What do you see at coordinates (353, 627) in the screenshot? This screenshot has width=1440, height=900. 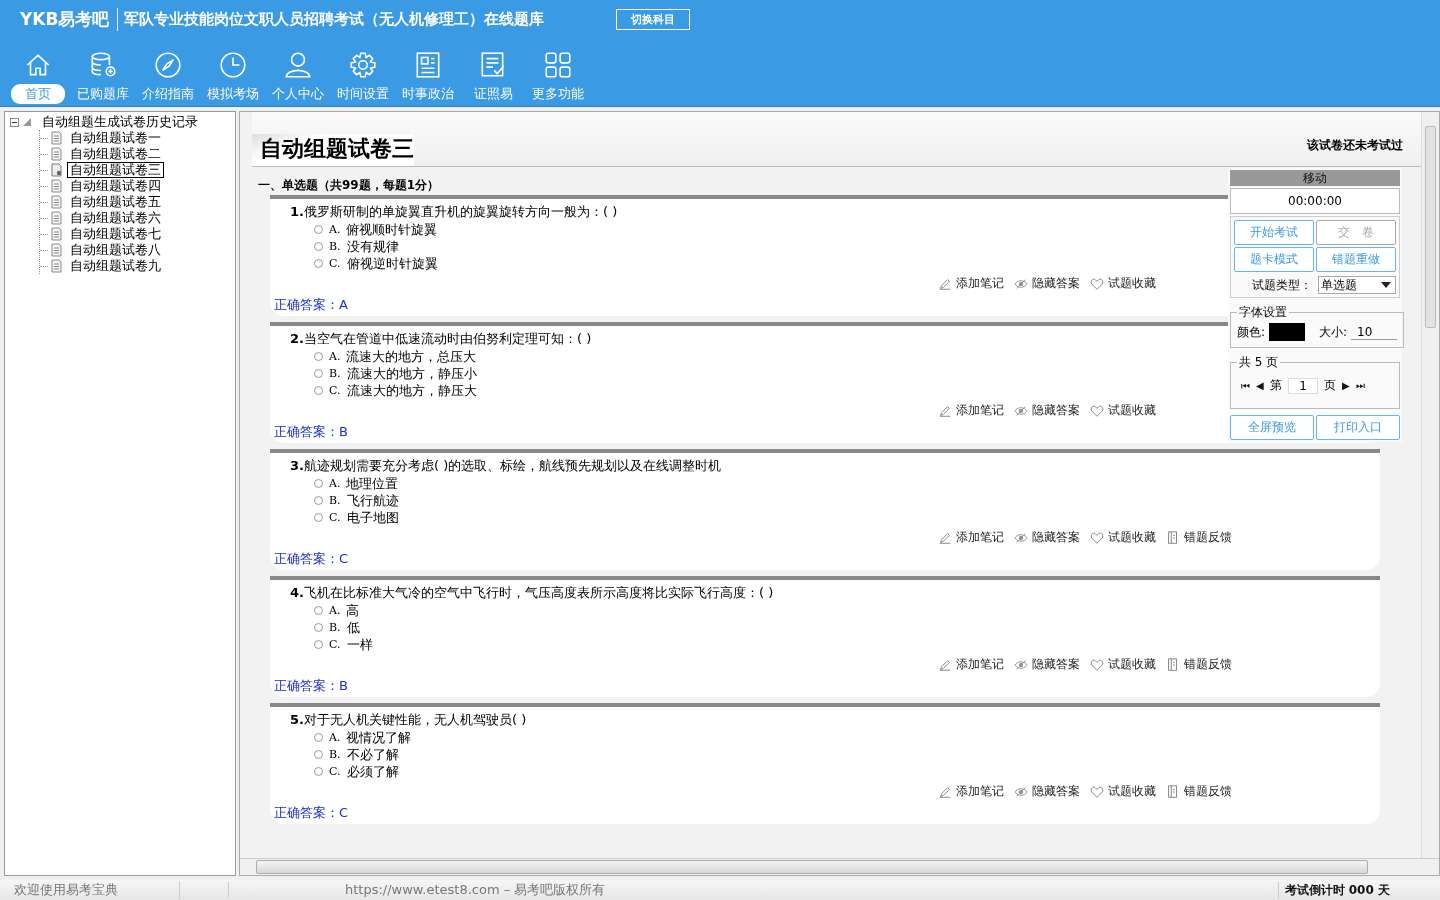 I see `option-text: 低` at bounding box center [353, 627].